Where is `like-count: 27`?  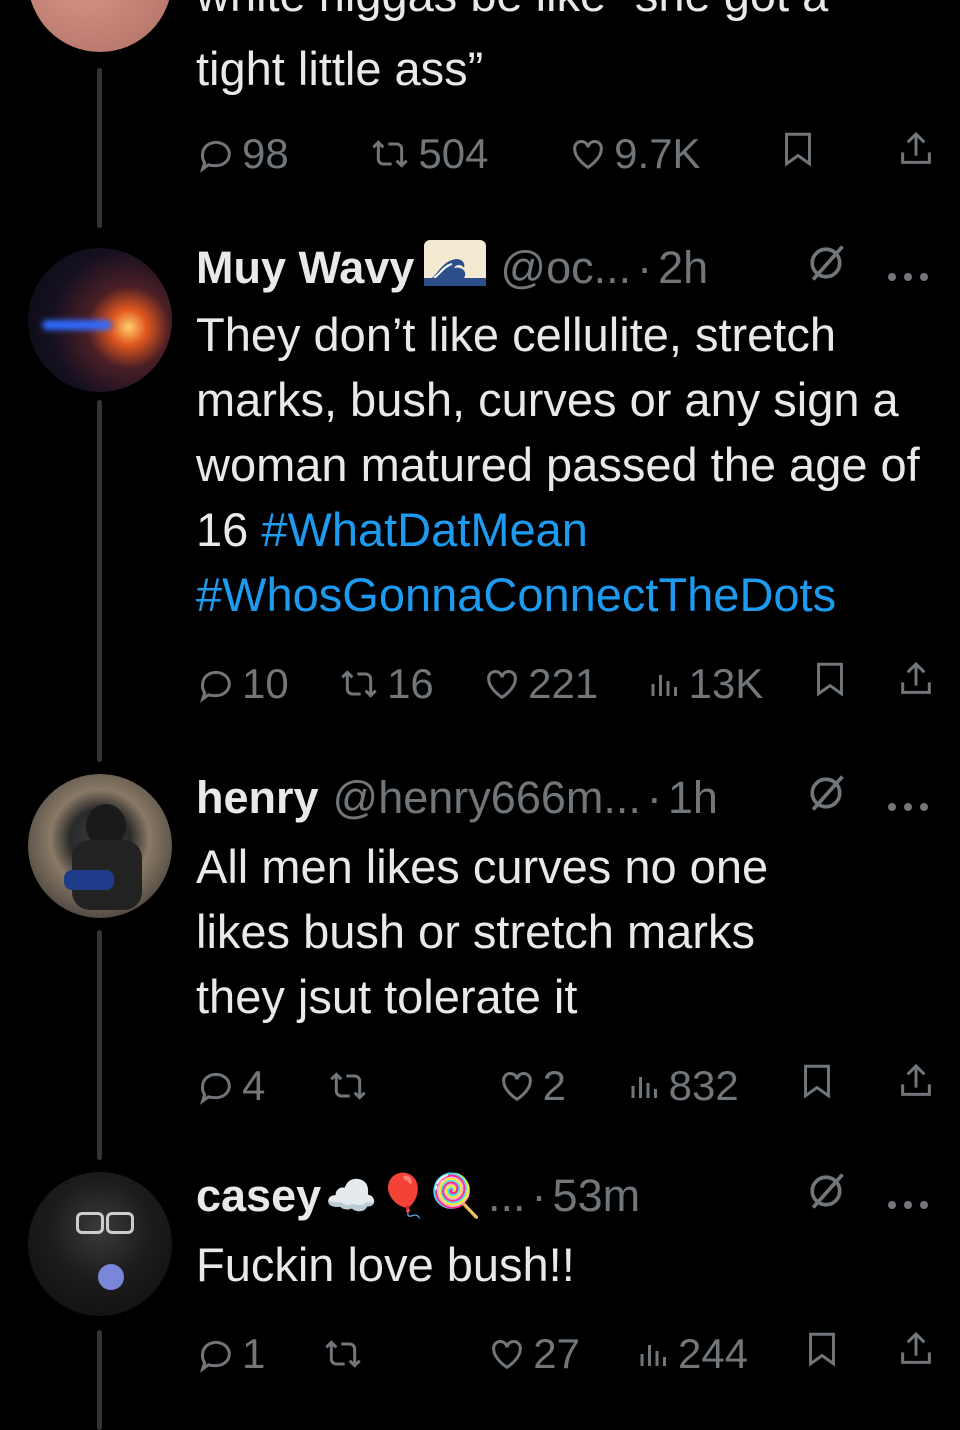
like-count: 27 is located at coordinates (557, 1353).